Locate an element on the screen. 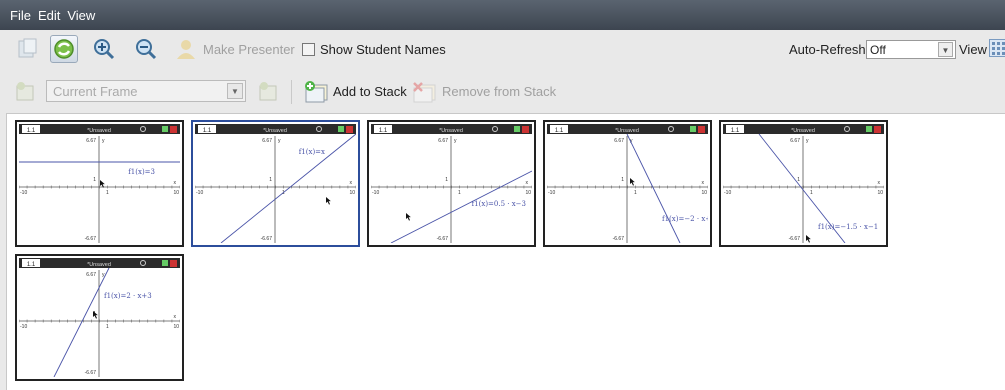 The width and height of the screenshot is (1005, 390). grid-view-icon is located at coordinates (997, 48).